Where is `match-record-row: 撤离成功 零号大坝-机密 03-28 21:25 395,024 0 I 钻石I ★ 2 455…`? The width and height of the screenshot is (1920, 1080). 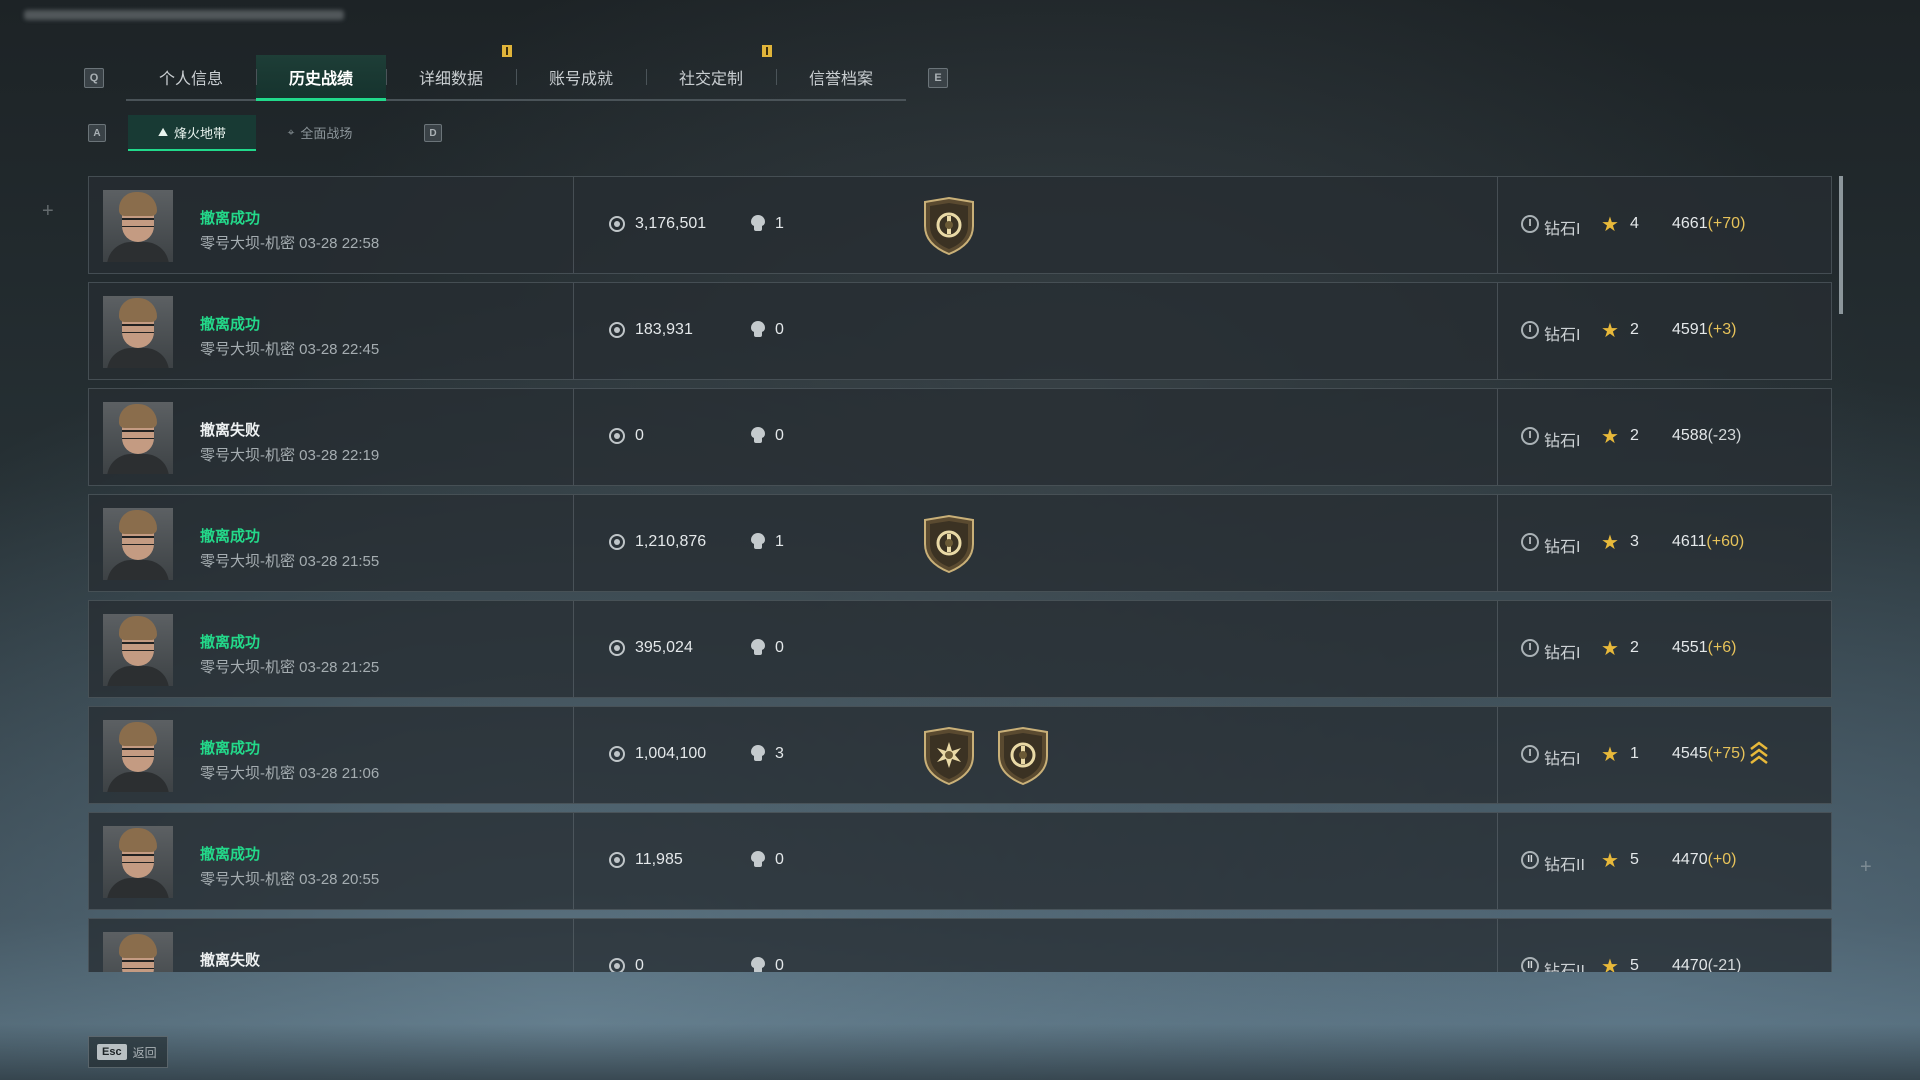
match-record-row: 撤离成功 零号大坝-机密 03-28 21:25 395,024 0 I 钻石I ★ 2 455… is located at coordinates (960, 649).